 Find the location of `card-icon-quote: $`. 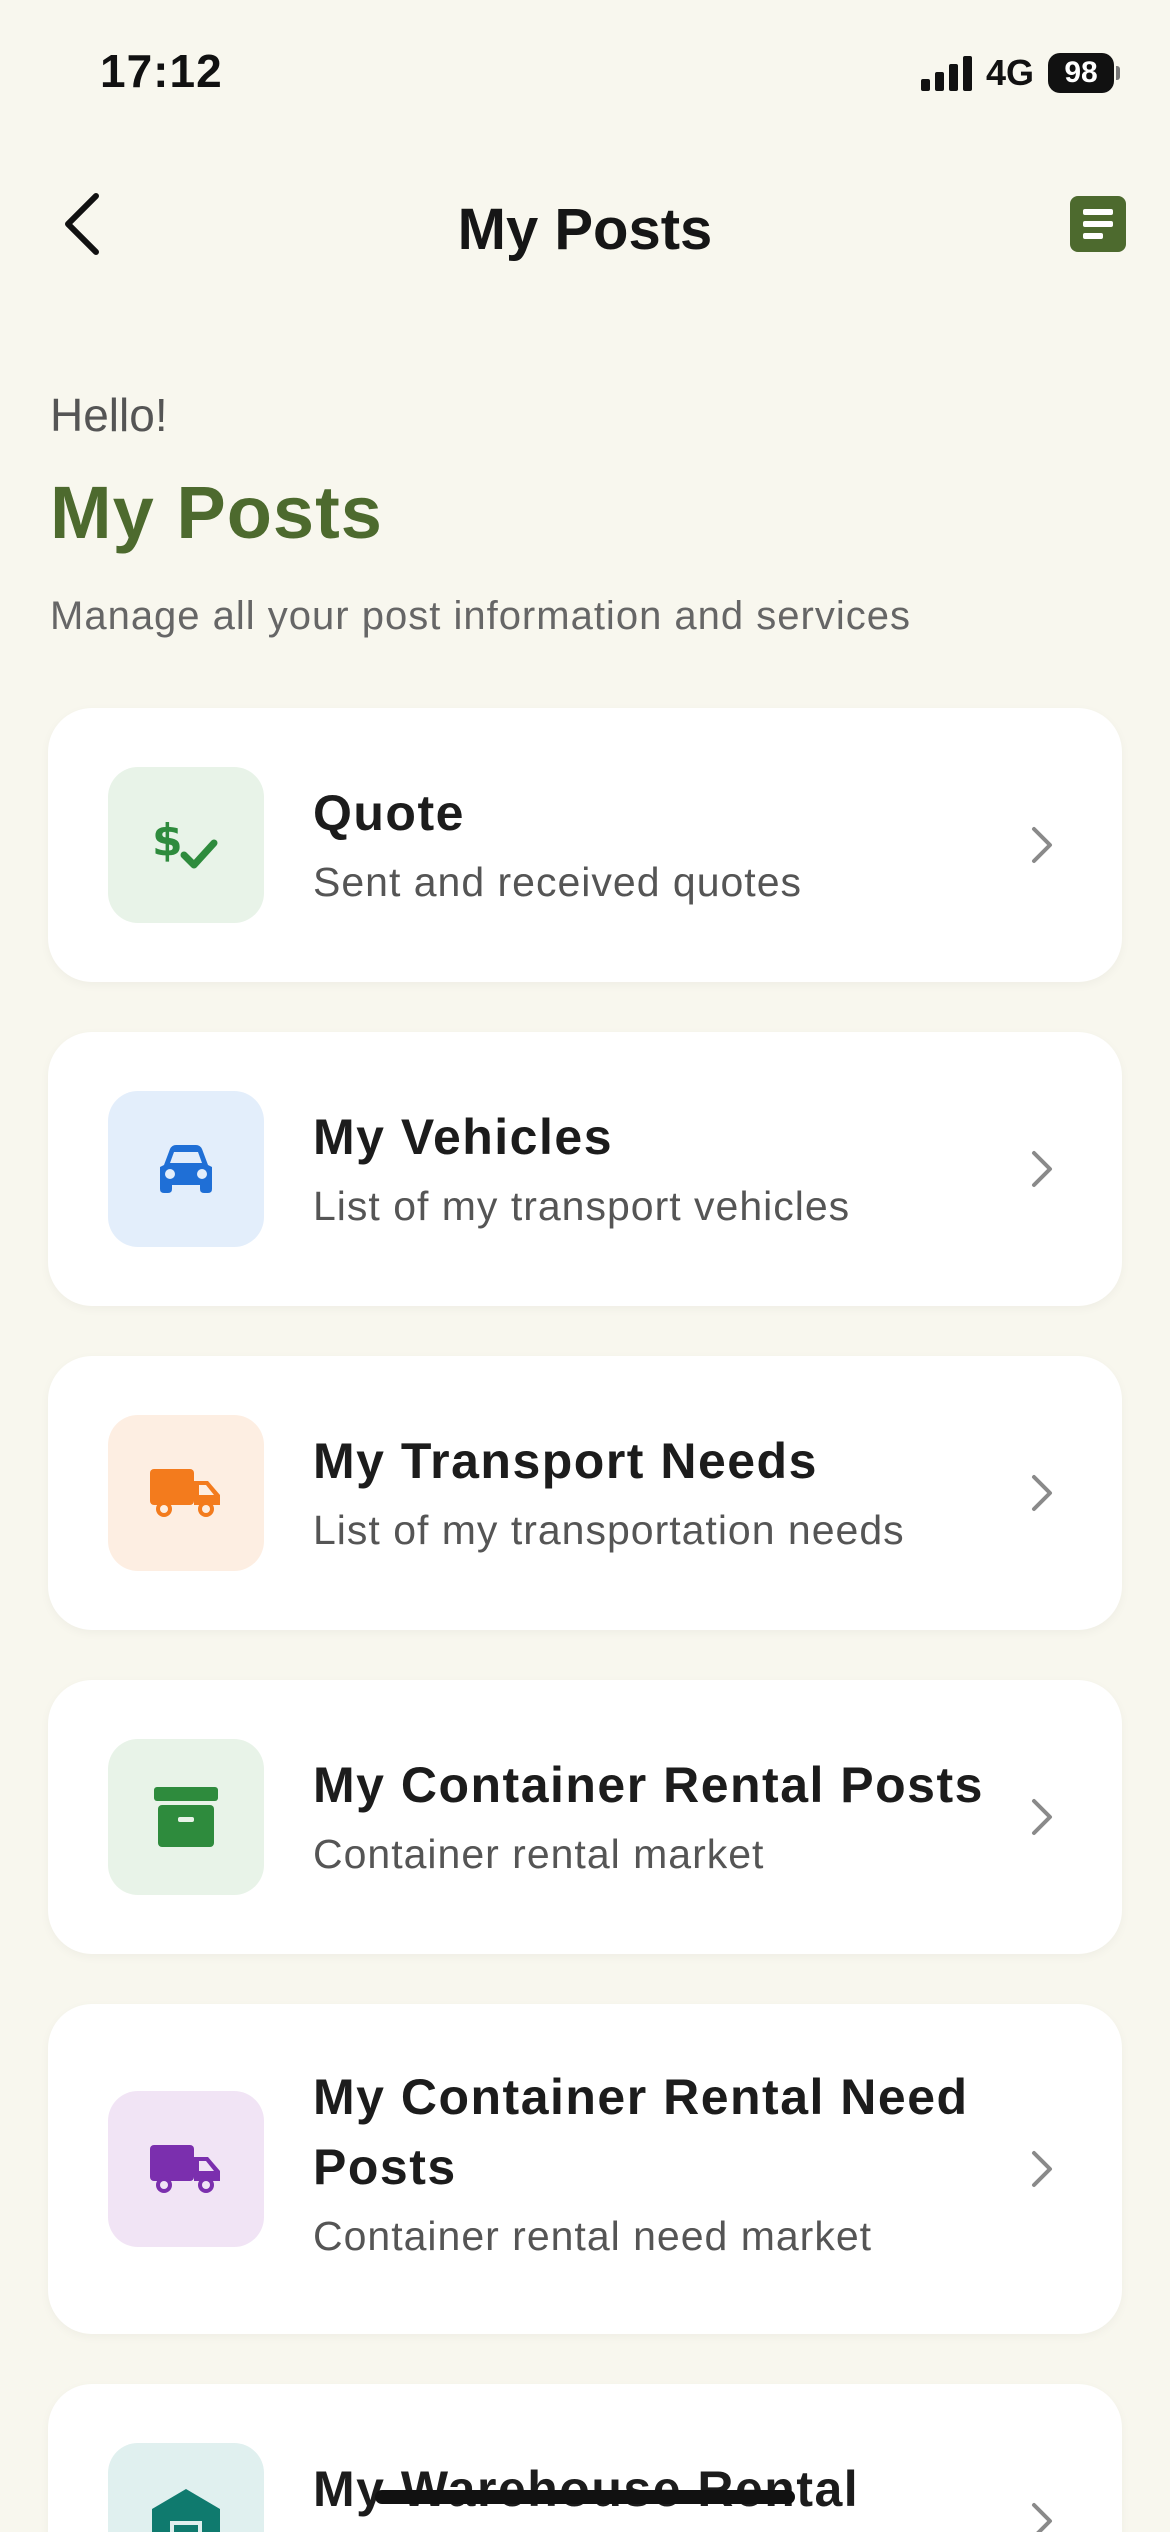

card-icon-quote: $ is located at coordinates (186, 845).